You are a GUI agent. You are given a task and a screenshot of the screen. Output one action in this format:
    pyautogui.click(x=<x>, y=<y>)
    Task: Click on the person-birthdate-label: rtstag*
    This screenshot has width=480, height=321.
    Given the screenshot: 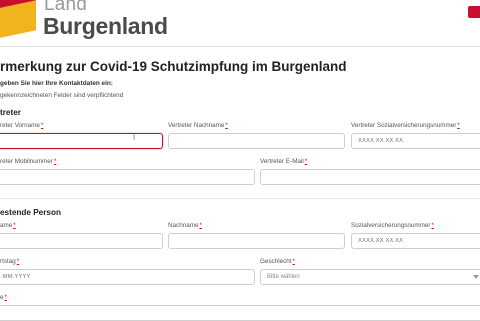 What is the action you would take?
    pyautogui.click(x=10, y=261)
    